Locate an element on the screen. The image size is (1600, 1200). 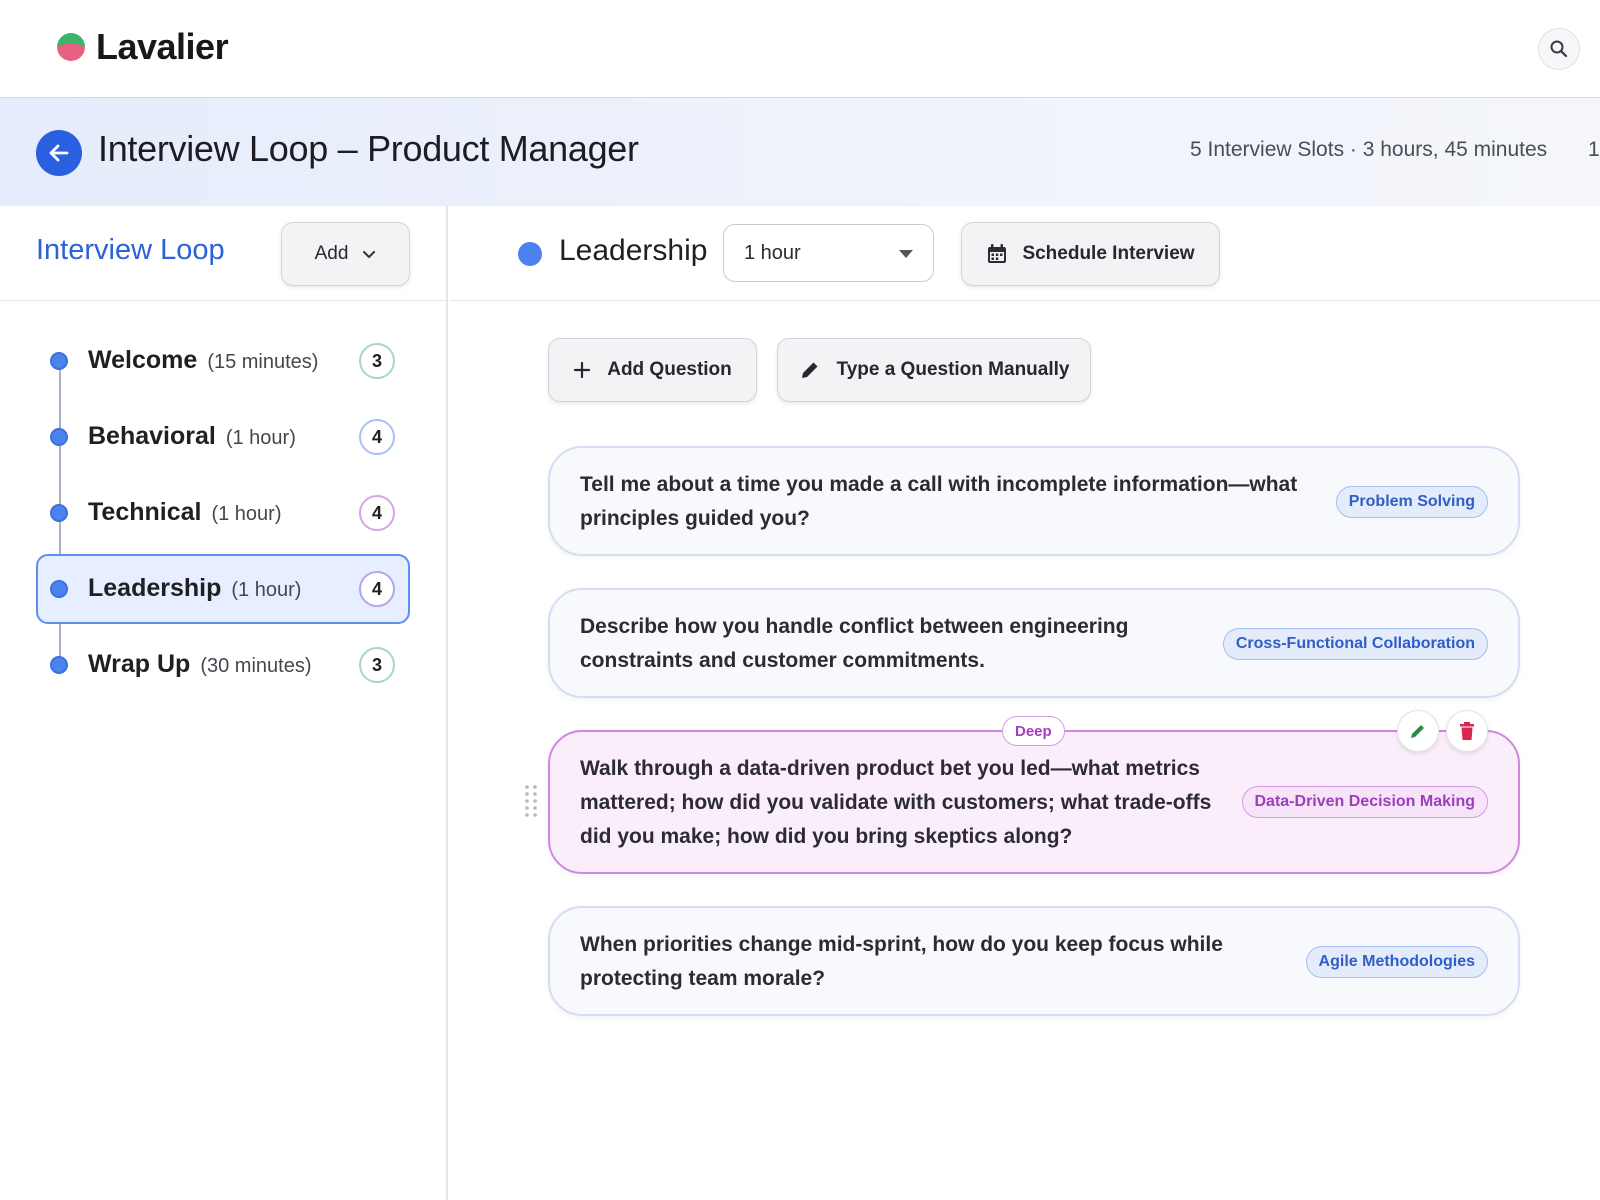
duration-select: 1 hour is located at coordinates (828, 253).